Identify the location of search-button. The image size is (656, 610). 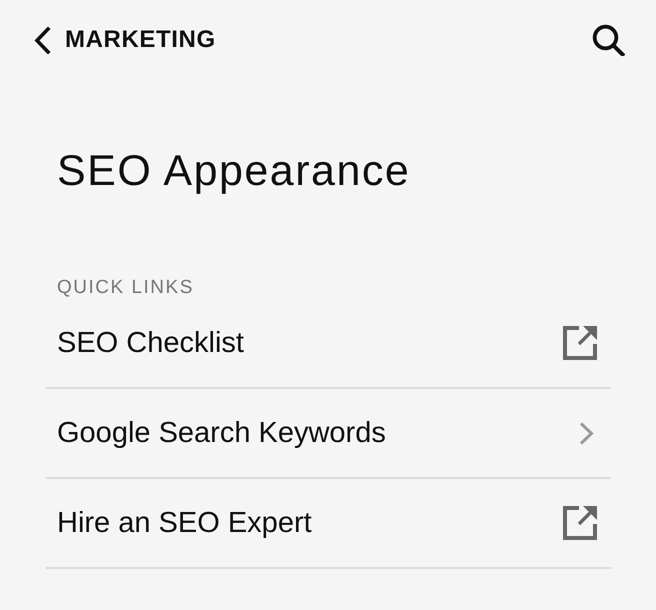
(608, 40).